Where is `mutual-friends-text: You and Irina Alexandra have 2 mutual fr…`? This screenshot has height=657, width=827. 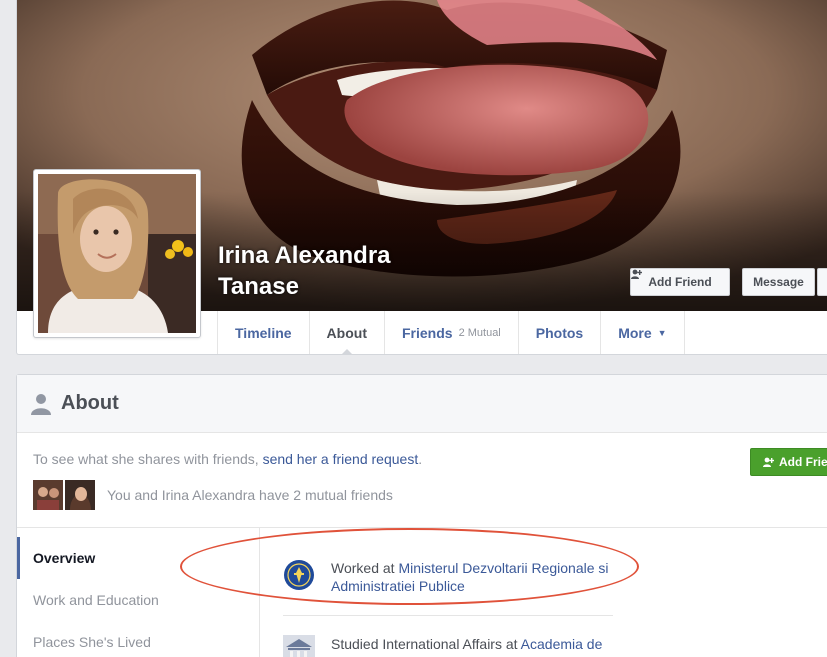 mutual-friends-text: You and Irina Alexandra have 2 mutual fr… is located at coordinates (250, 495).